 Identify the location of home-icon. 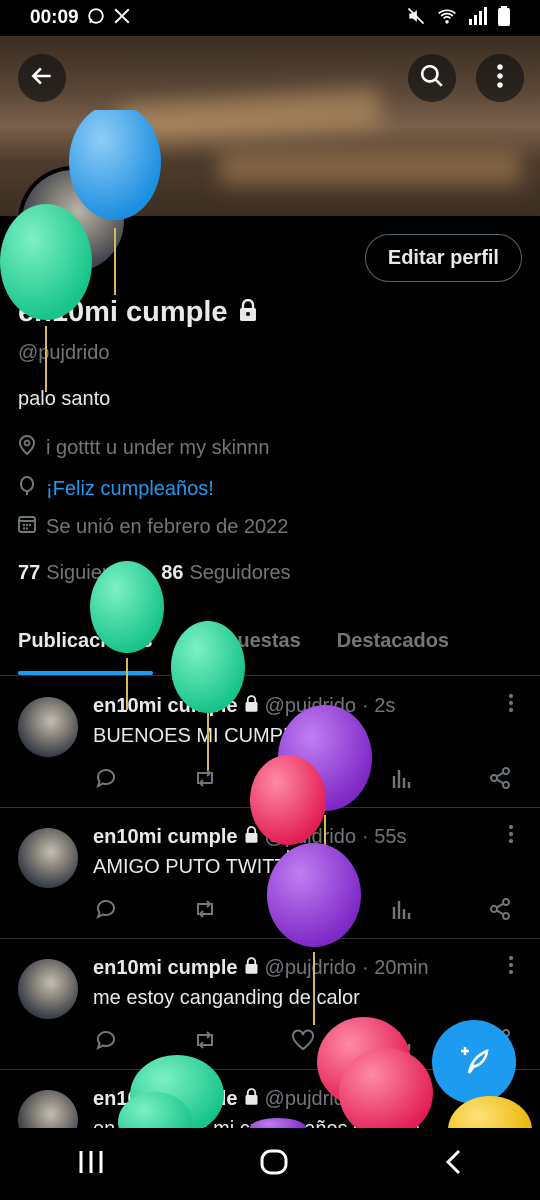
(274, 1165).